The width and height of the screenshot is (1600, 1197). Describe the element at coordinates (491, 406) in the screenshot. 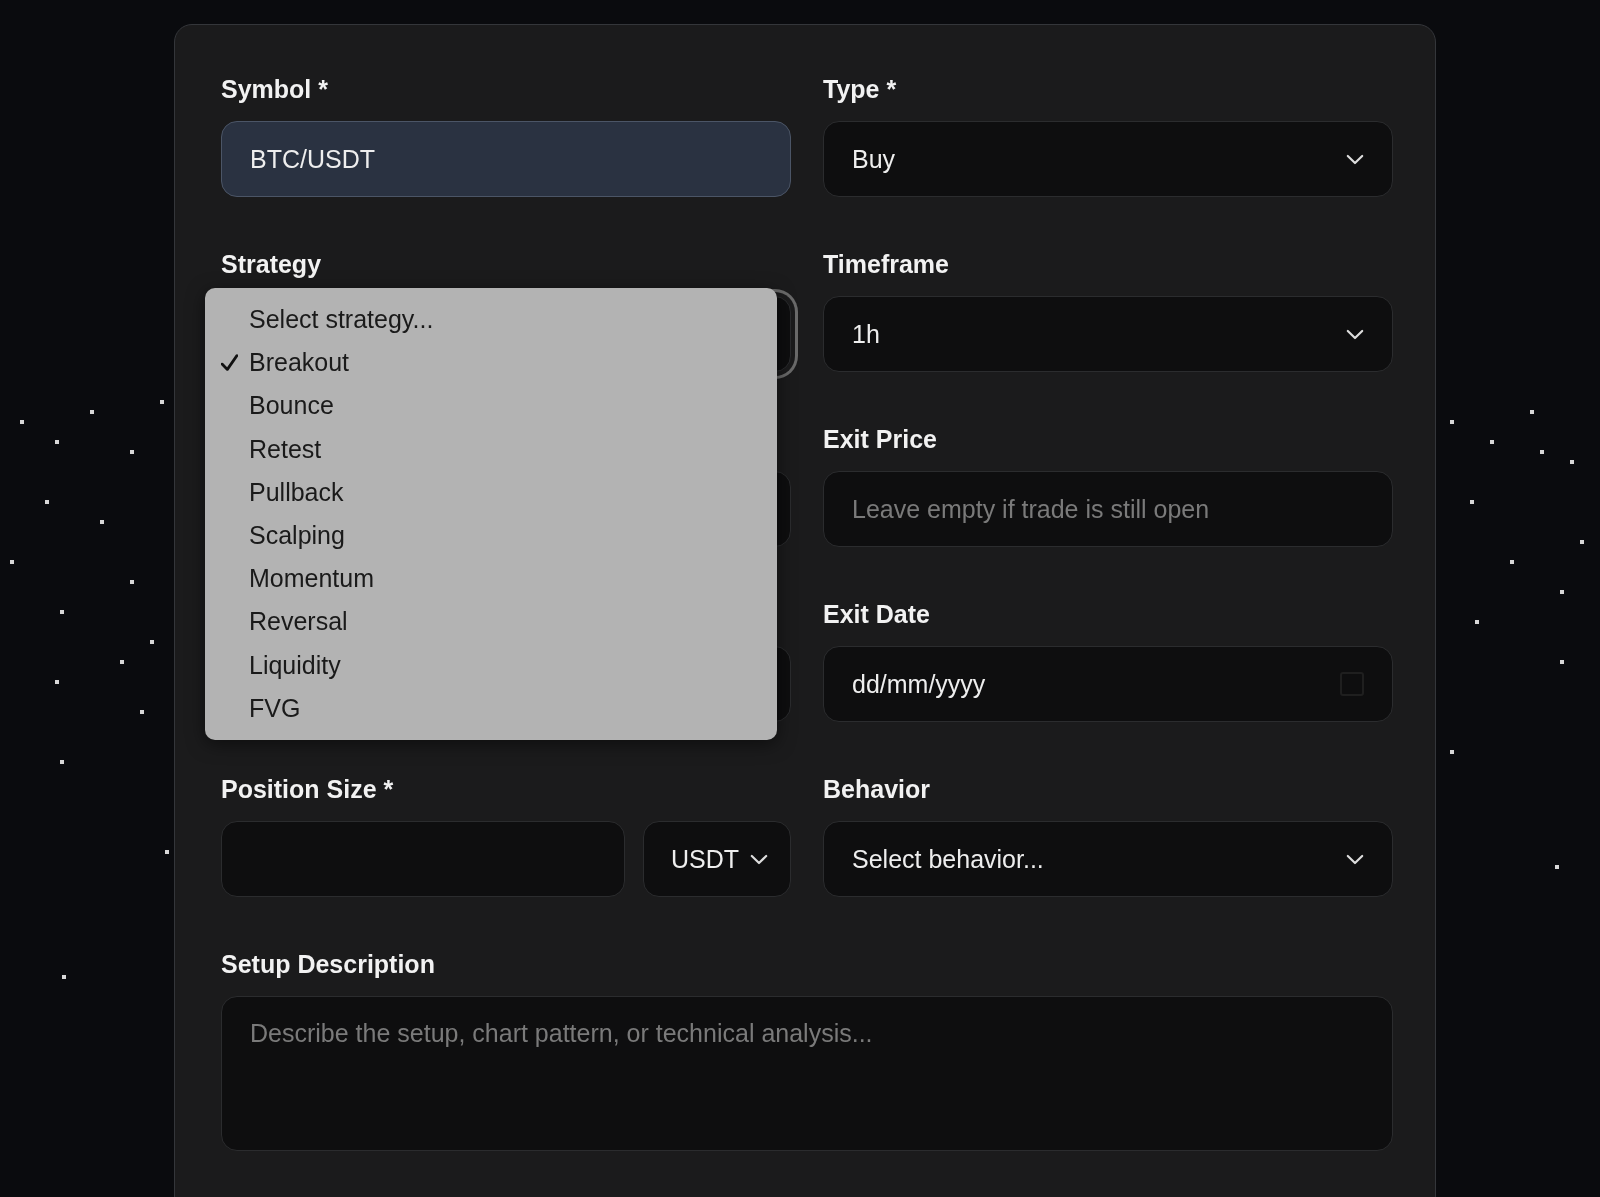

I see `menu-option: Bounce` at that location.